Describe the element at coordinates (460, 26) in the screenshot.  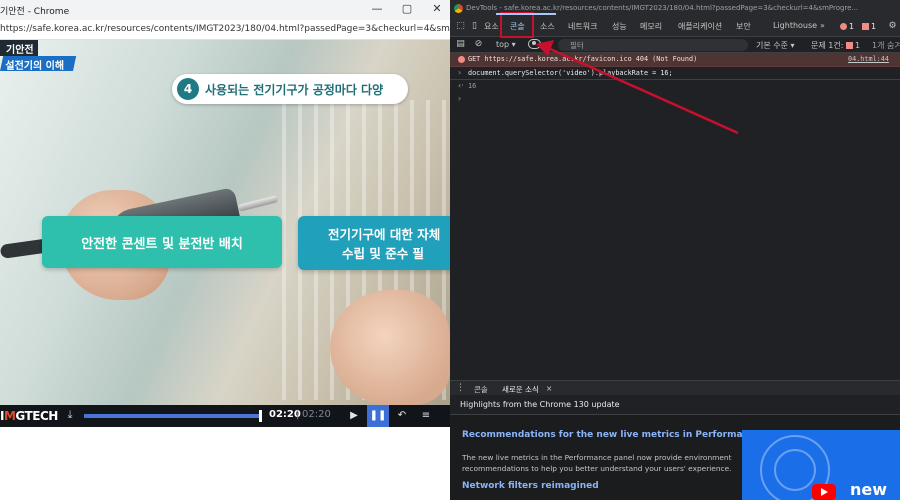
I see `inspect-element-icon: ⬚` at that location.